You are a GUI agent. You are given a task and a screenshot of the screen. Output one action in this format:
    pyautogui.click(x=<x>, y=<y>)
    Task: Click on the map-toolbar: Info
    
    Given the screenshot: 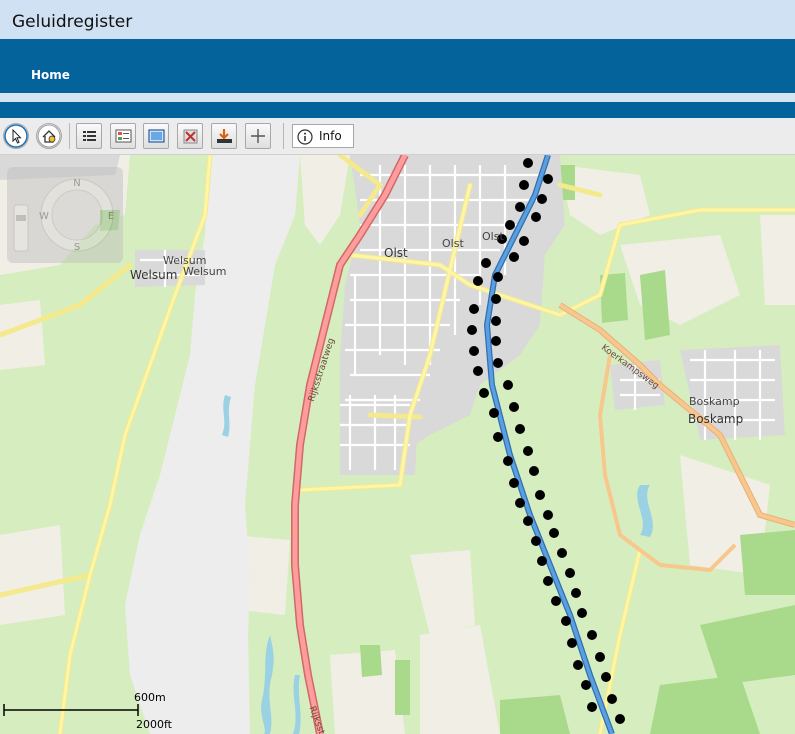 What is the action you would take?
    pyautogui.click(x=397, y=136)
    